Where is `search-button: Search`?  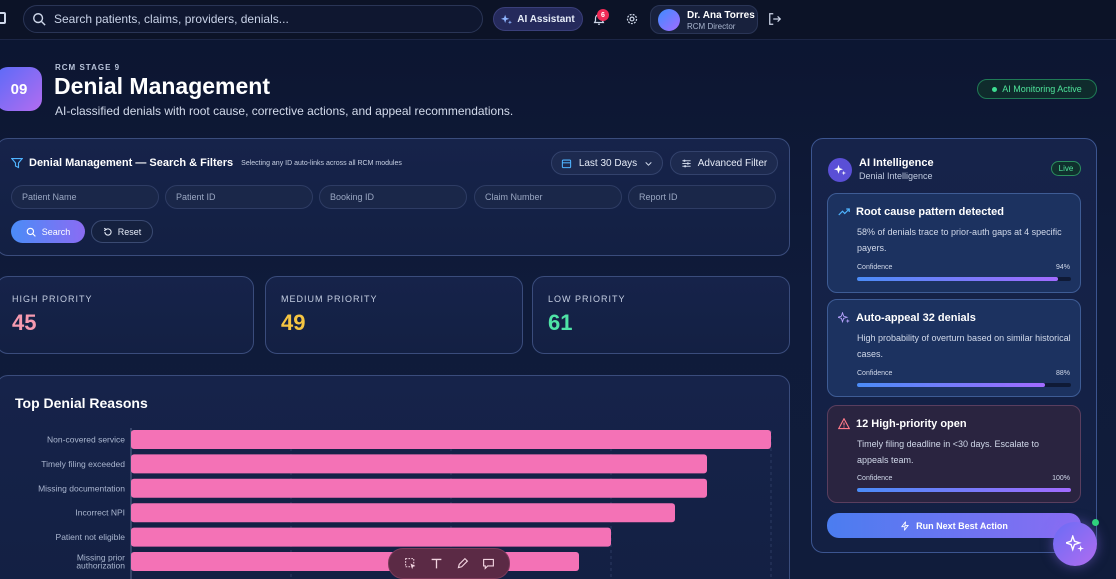
search-button: Search is located at coordinates (48, 231).